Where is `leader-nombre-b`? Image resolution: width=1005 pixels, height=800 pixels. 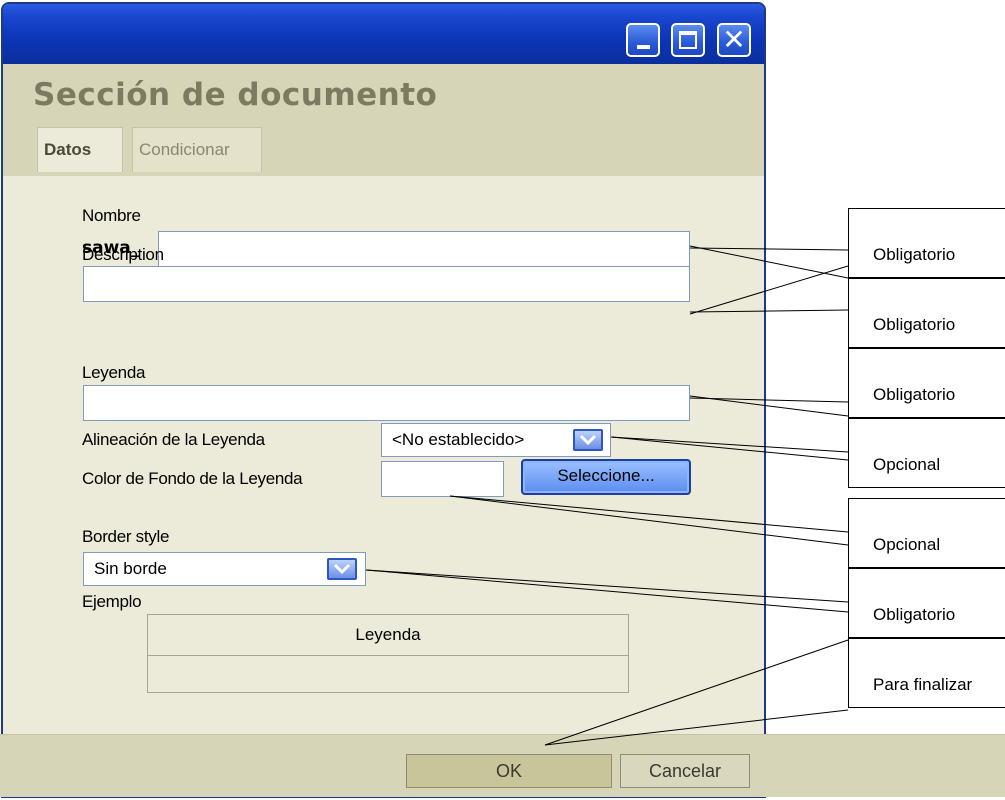 leader-nombre-b is located at coordinates (769, 249).